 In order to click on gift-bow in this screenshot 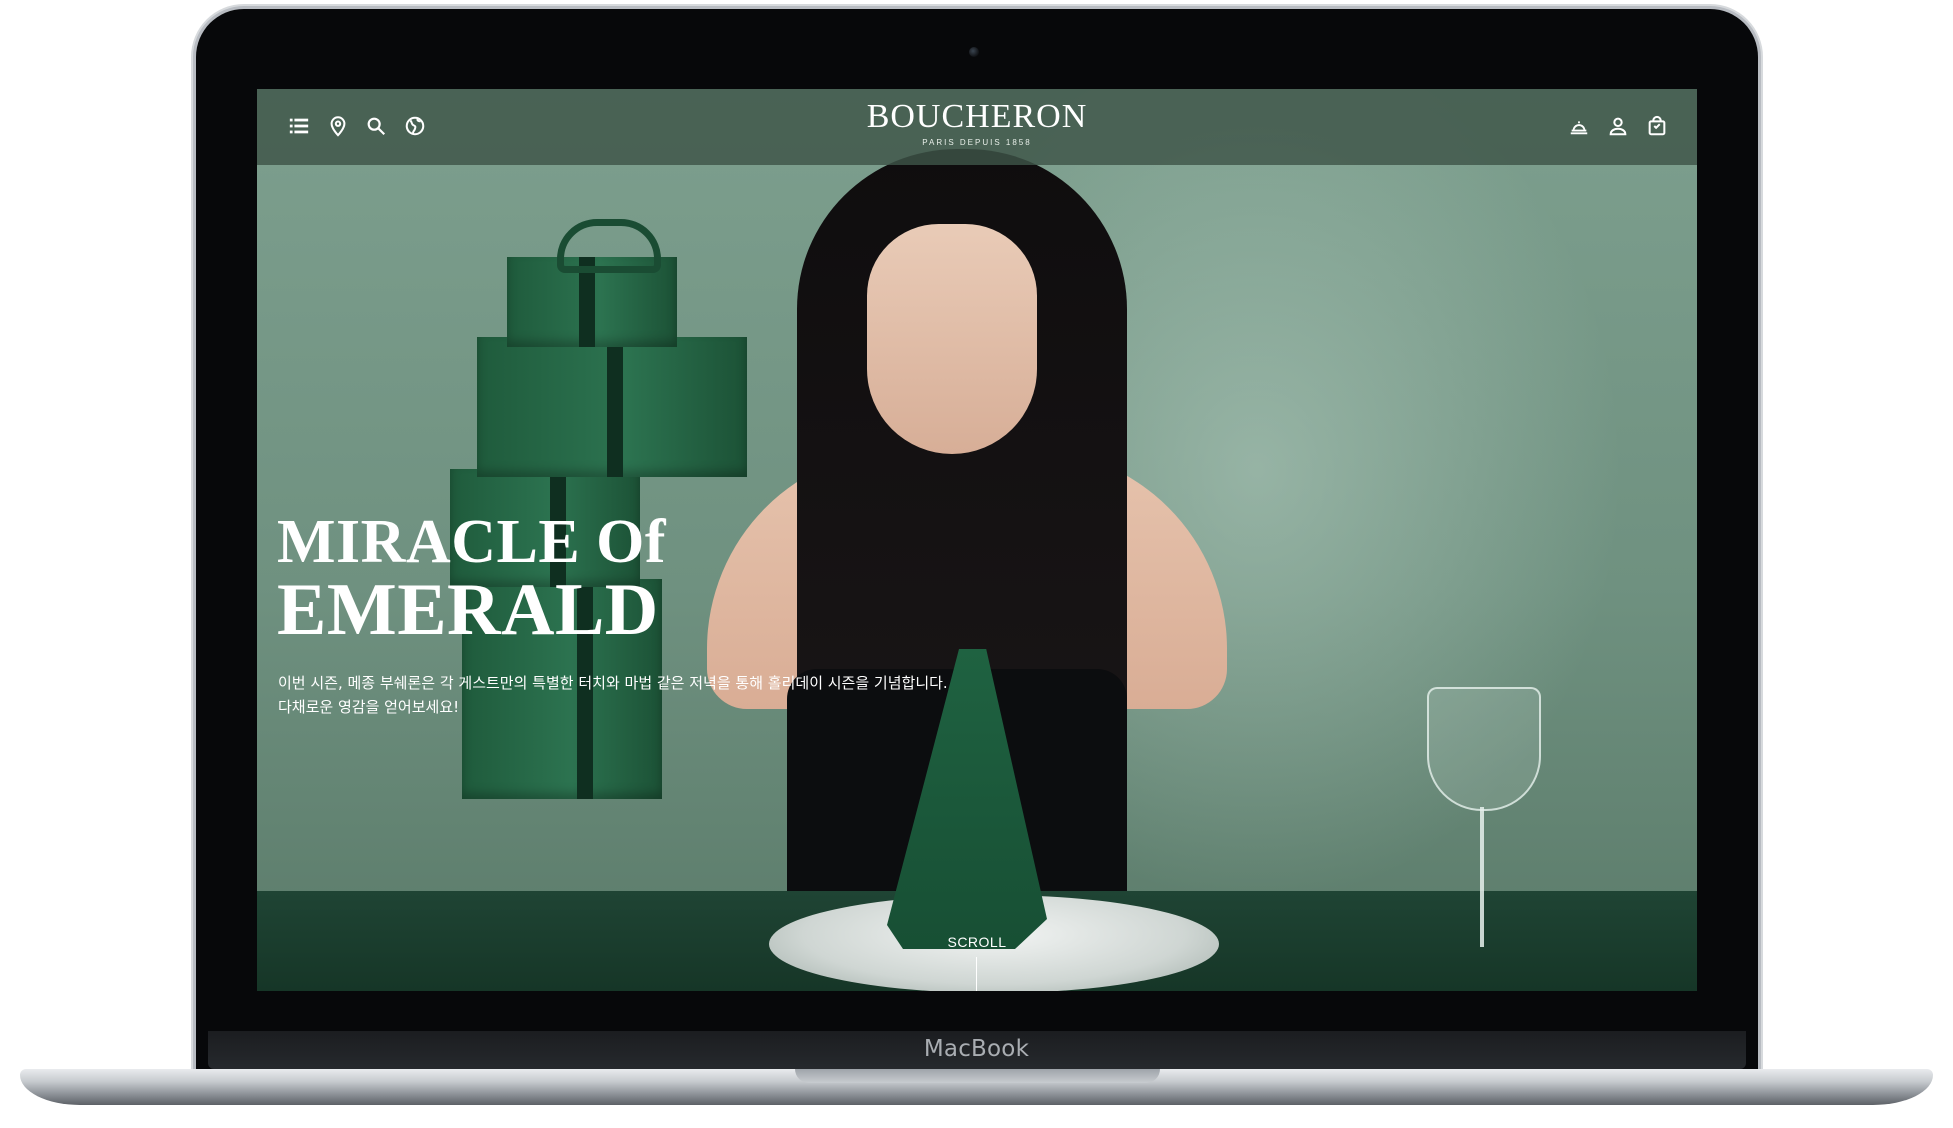, I will do `click(609, 246)`.